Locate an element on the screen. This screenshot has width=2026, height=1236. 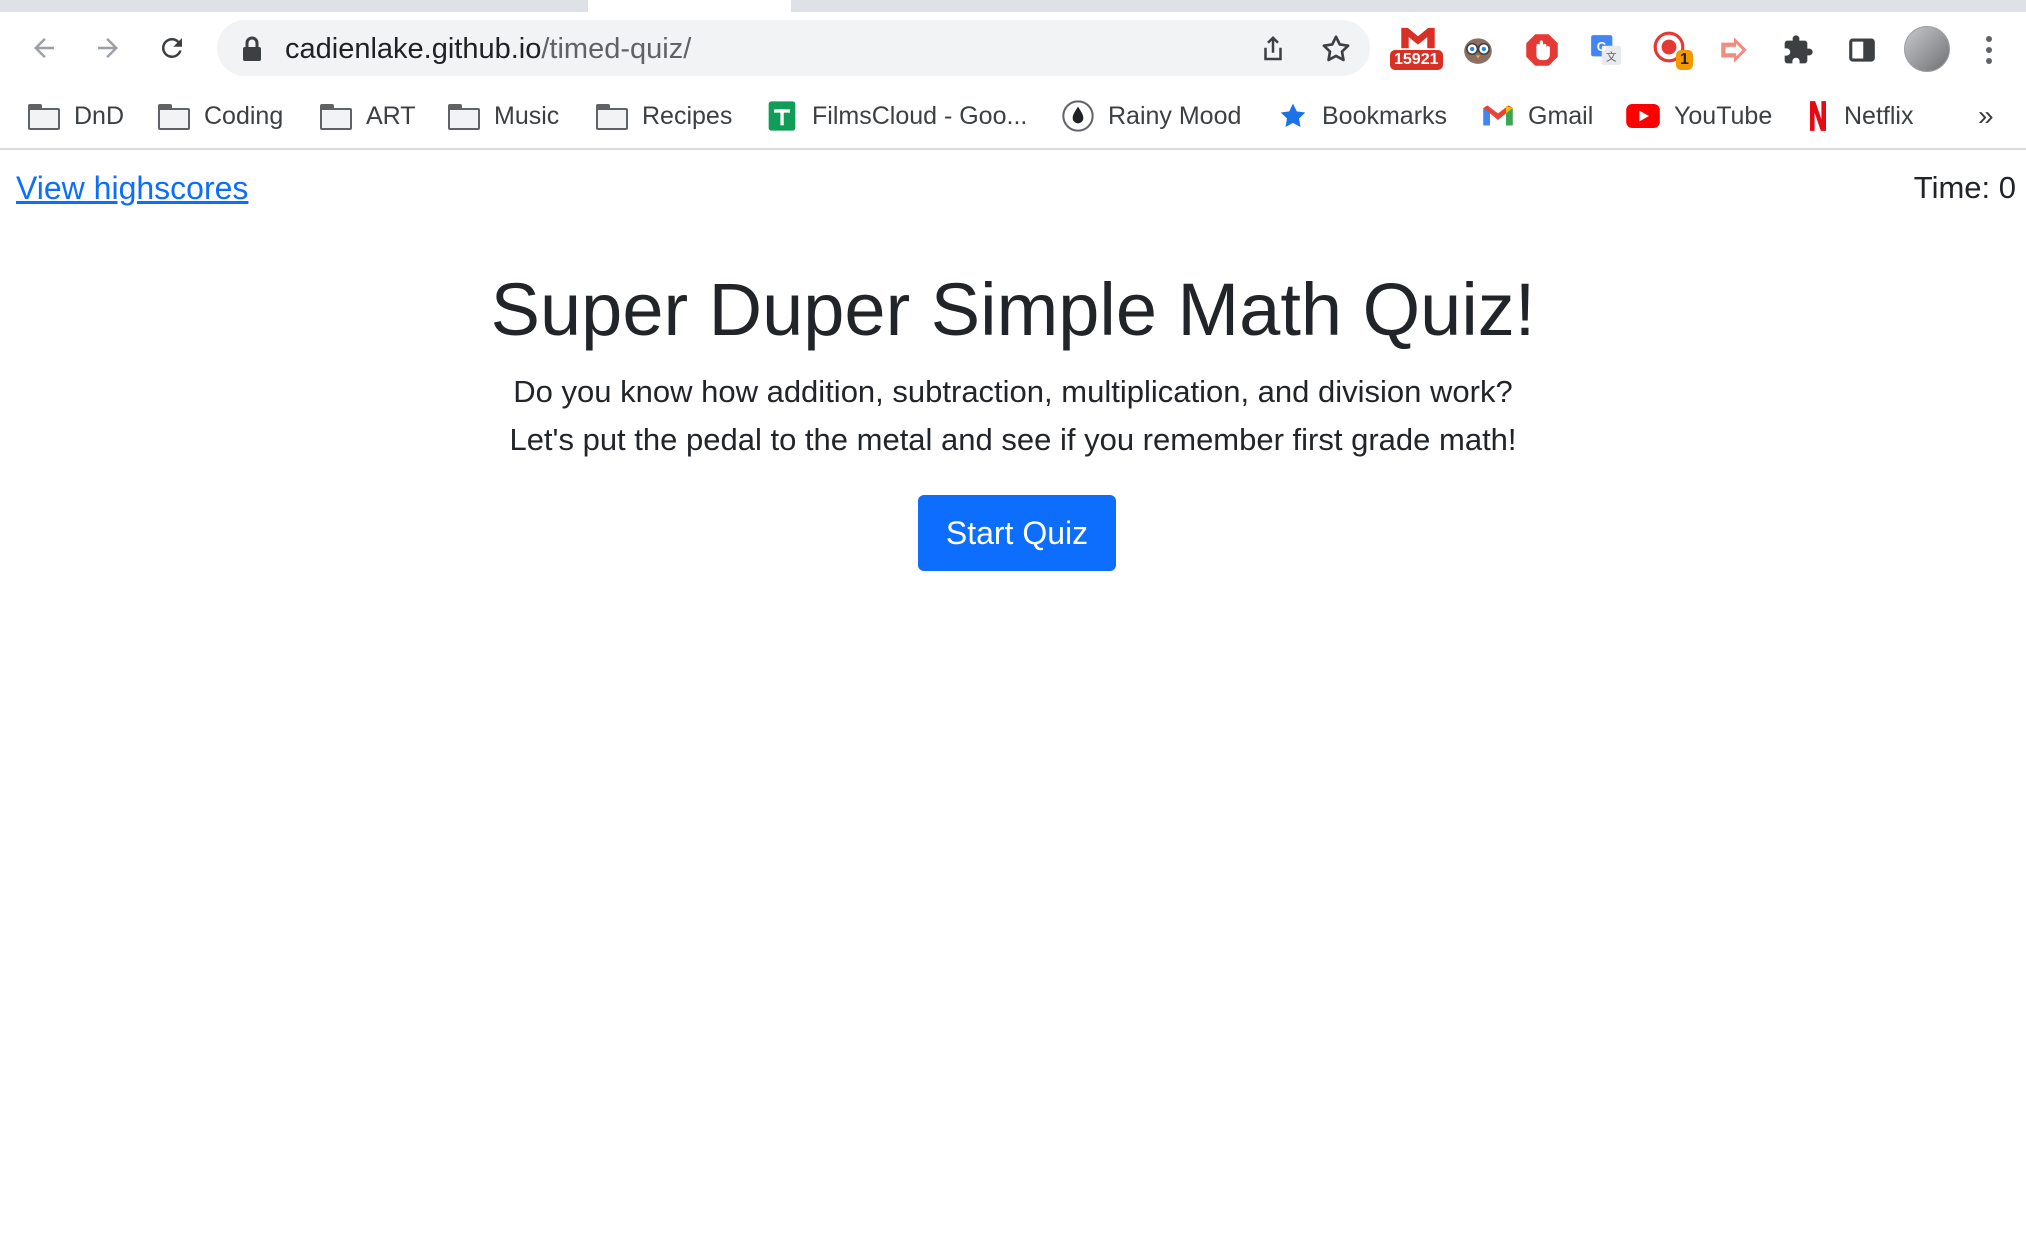
address-bar: cadienlake.github.io/timed-quiz/ is located at coordinates (793, 48).